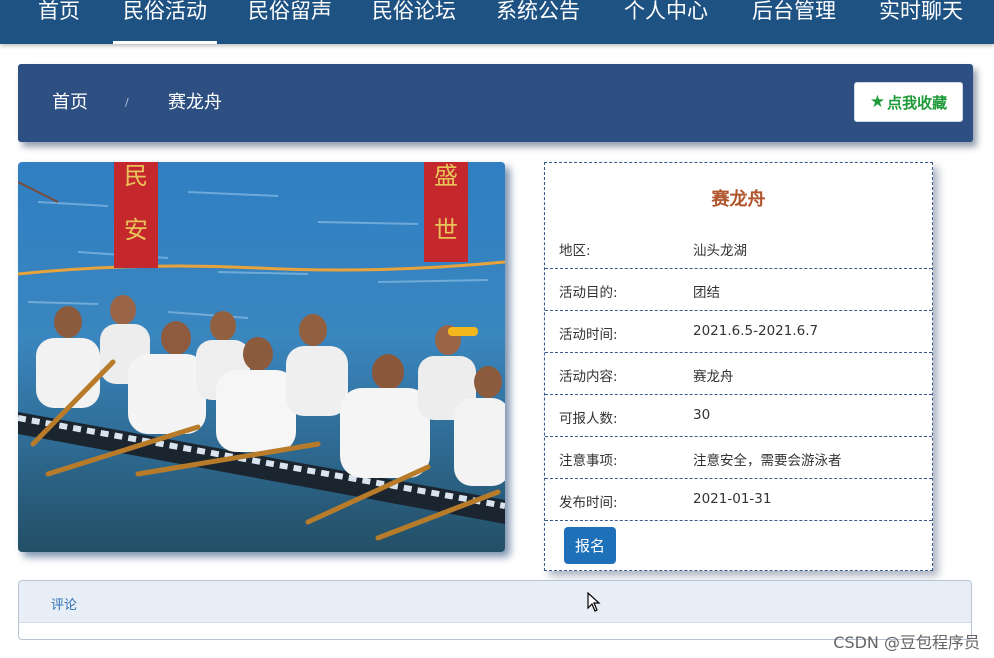  Describe the element at coordinates (732, 499) in the screenshot. I see `info-value: 2021-01-31` at that location.